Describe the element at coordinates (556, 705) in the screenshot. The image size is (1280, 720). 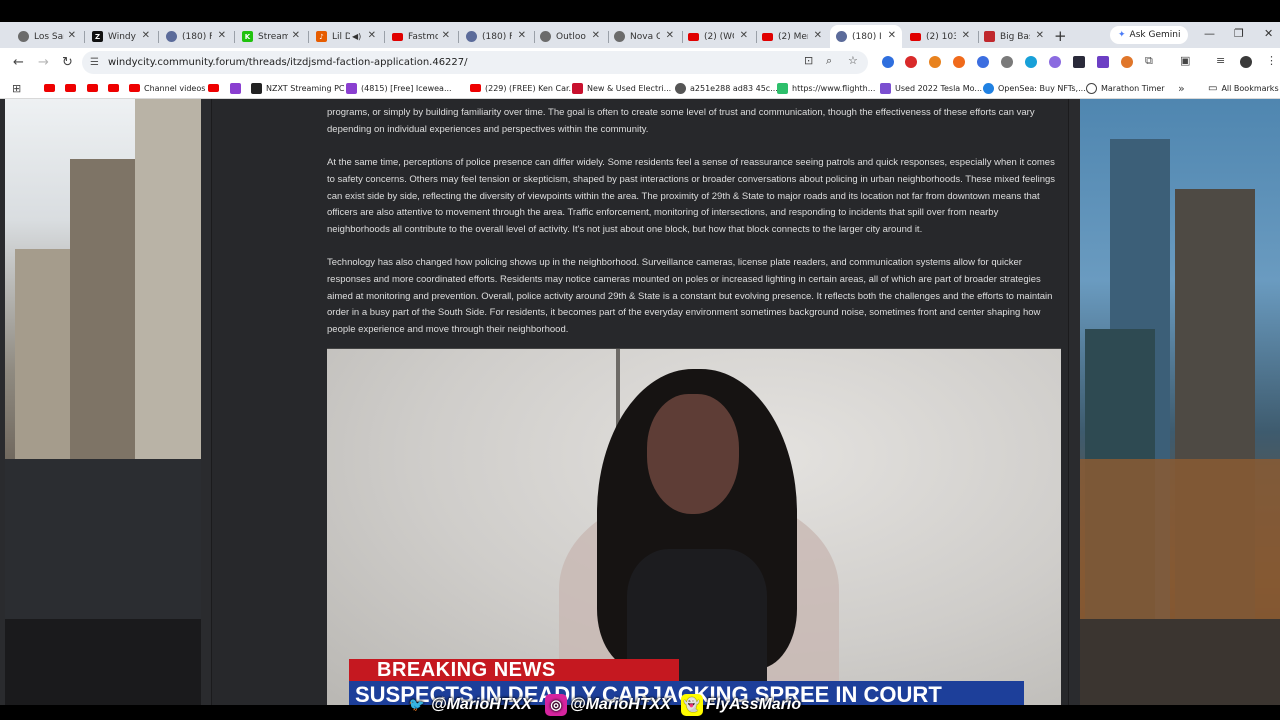
I see `instagram-icon: ◎` at that location.